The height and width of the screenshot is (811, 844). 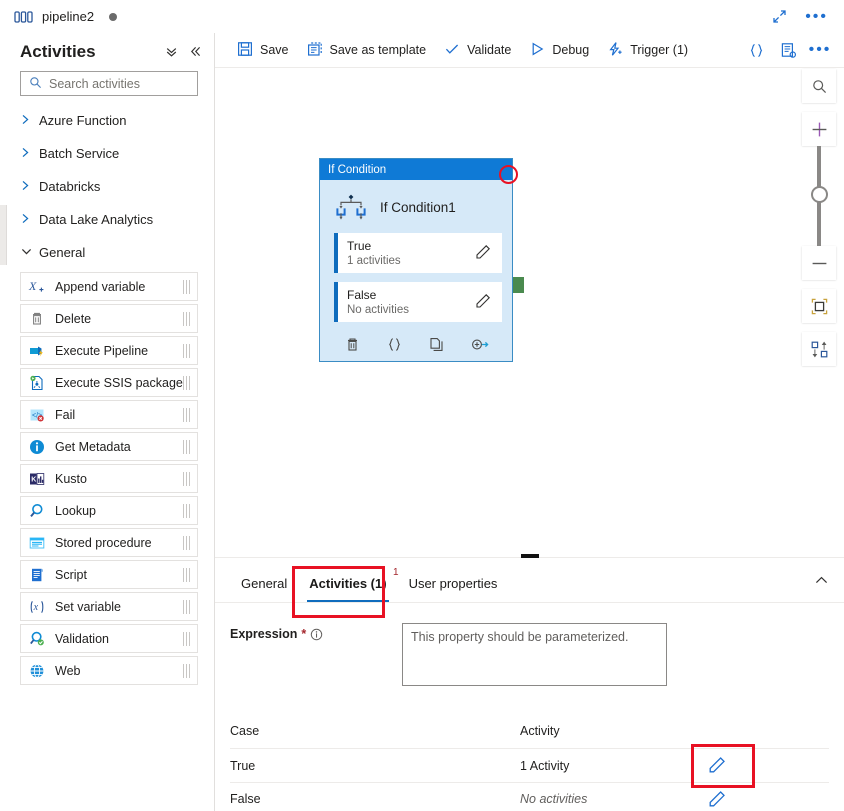 I want to click on copy-icon, so click(x=436, y=344).